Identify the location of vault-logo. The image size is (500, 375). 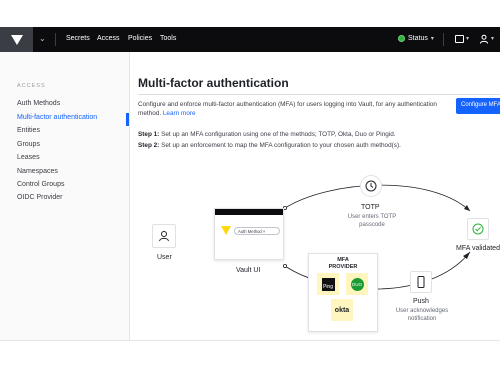
(16, 39).